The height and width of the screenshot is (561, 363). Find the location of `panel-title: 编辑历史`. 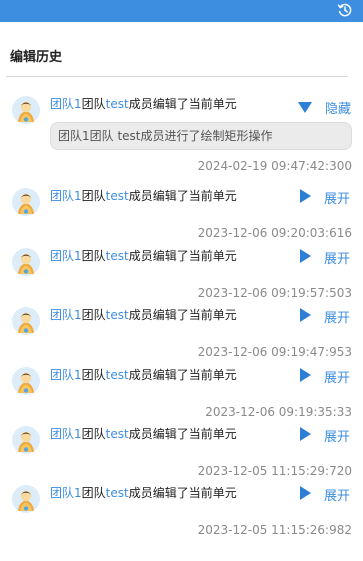

panel-title: 编辑历史 is located at coordinates (36, 57).